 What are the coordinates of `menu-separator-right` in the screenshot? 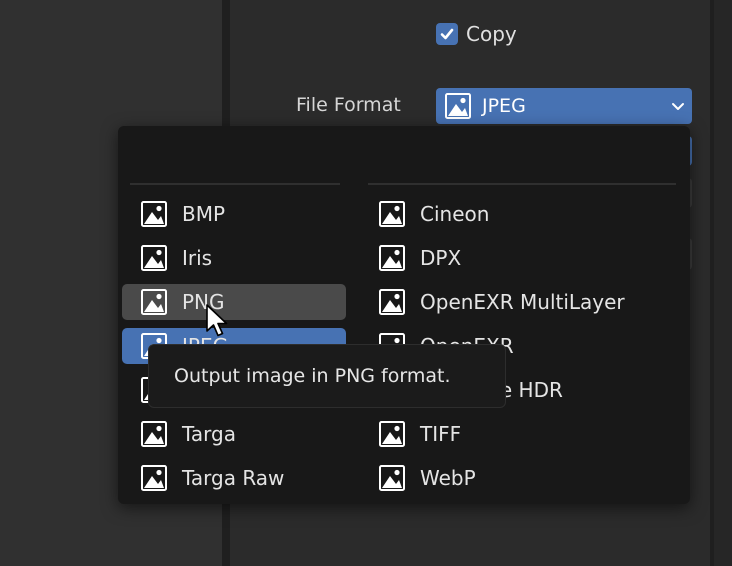 It's located at (522, 184).